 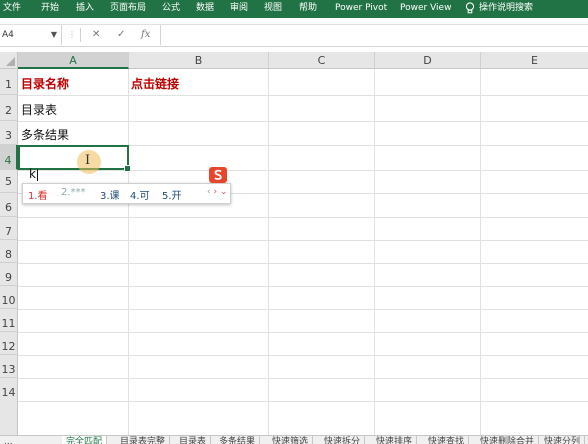 What do you see at coordinates (121, 35) in the screenshot?
I see `enter-icon: ✓` at bounding box center [121, 35].